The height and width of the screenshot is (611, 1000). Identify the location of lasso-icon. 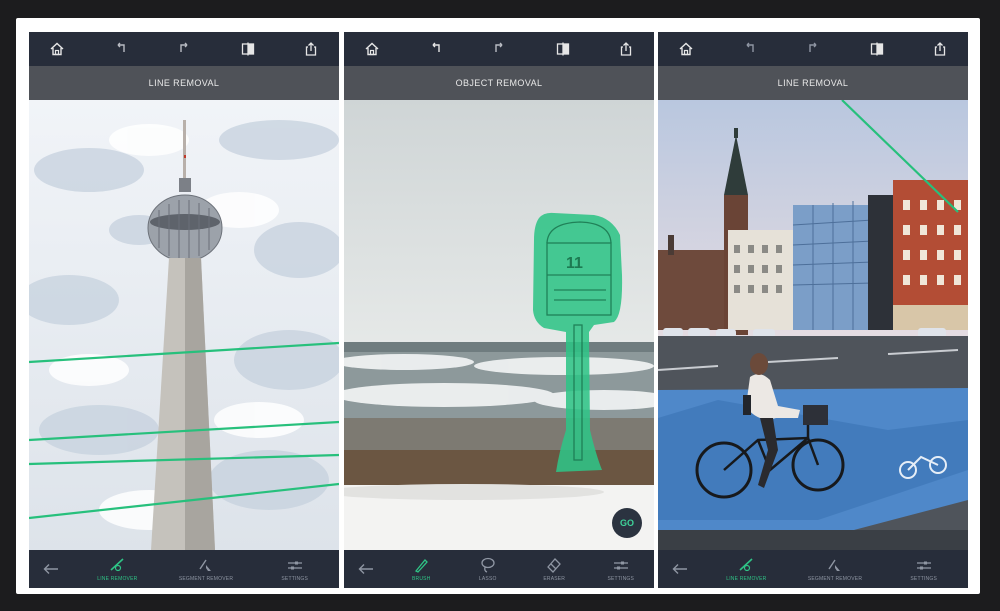
(488, 565).